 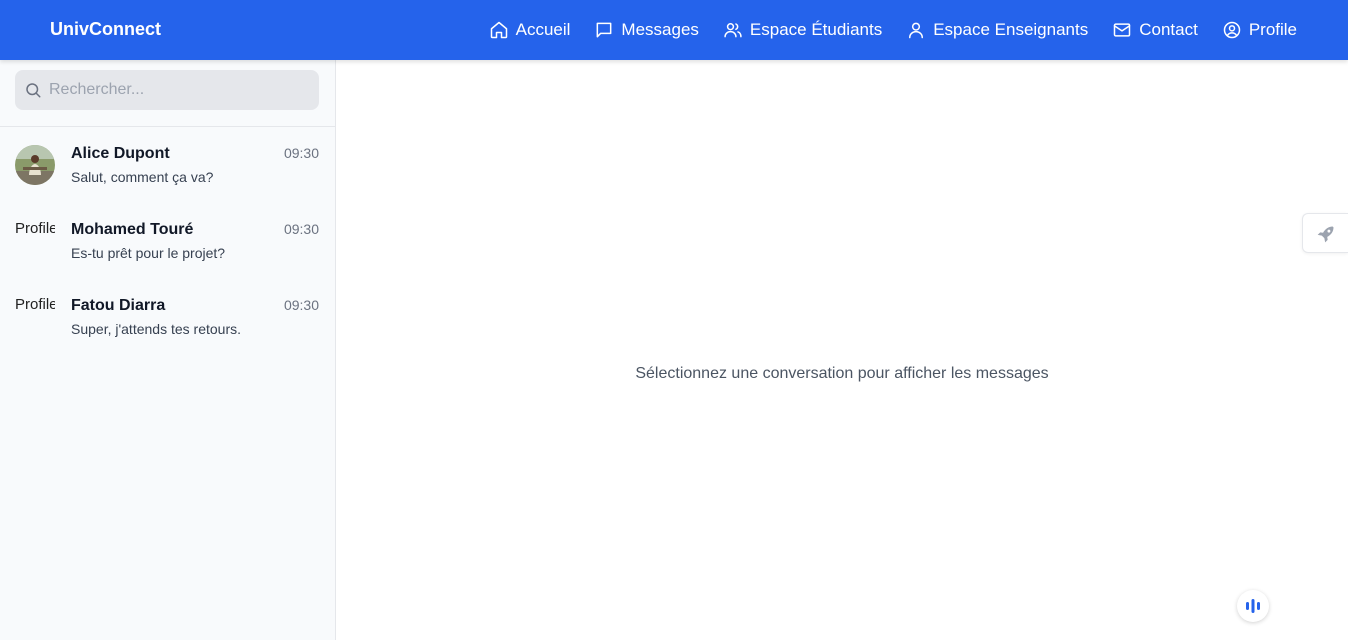 What do you see at coordinates (118, 305) in the screenshot?
I see `contact-name: Fatou Diarra` at bounding box center [118, 305].